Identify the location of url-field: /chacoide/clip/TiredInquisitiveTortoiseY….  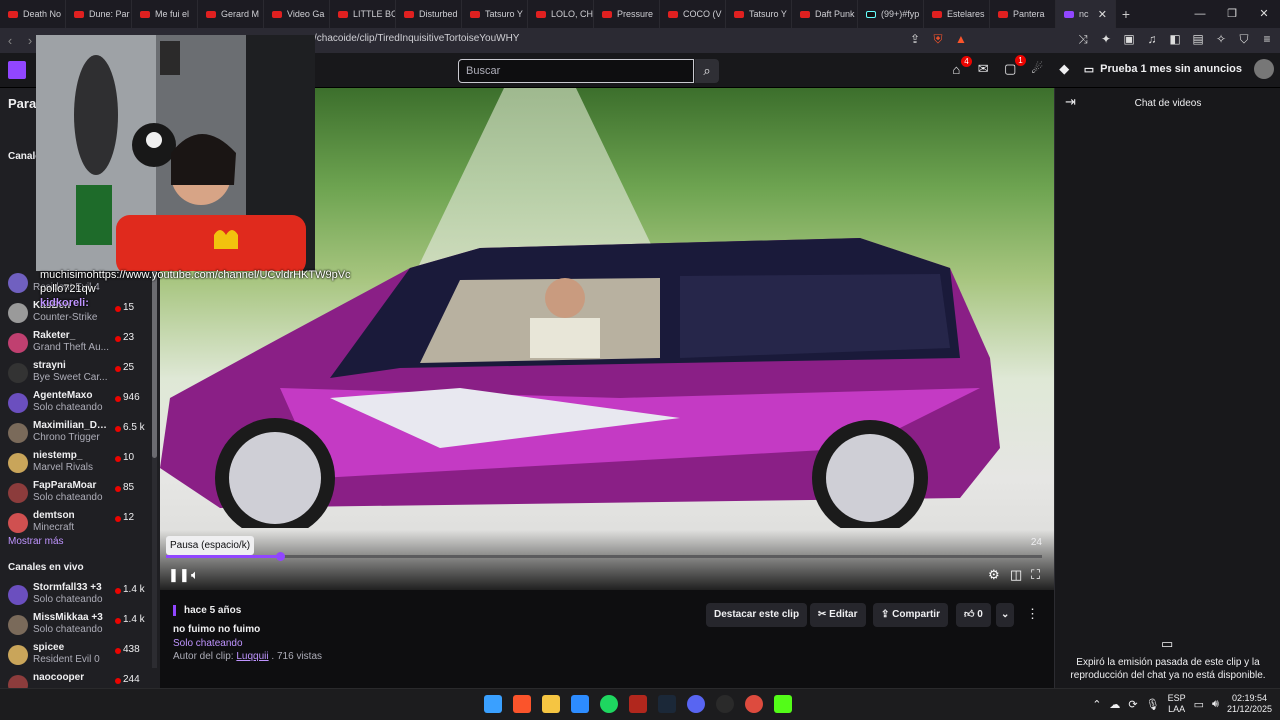
(416, 38).